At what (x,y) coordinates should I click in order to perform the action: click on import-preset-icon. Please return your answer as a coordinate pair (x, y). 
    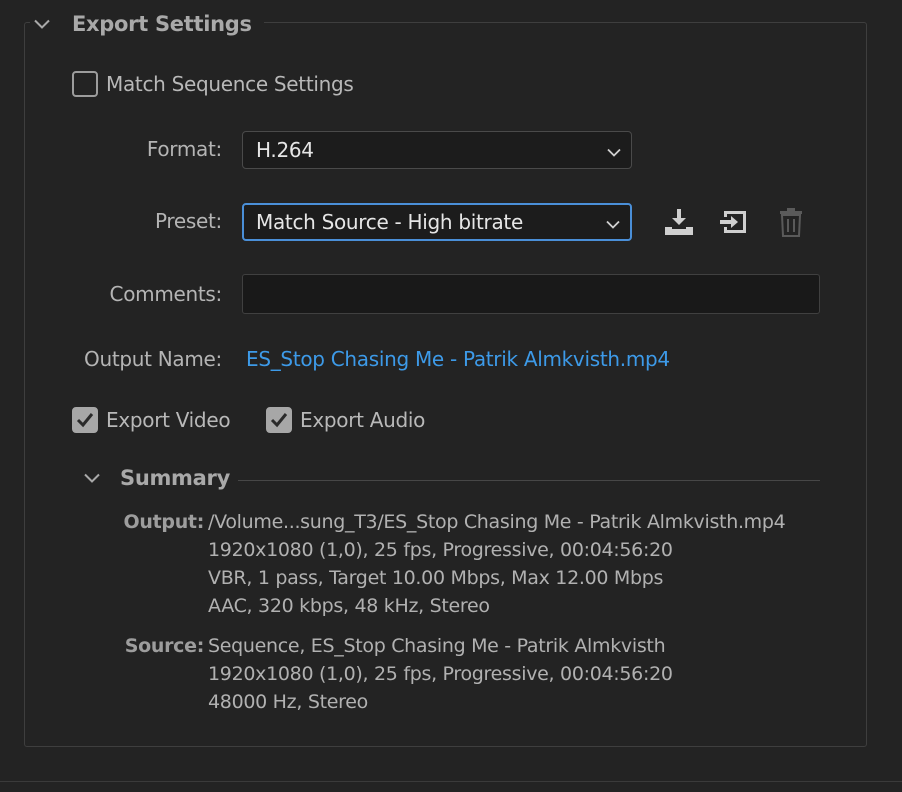
    Looking at the image, I should click on (735, 222).